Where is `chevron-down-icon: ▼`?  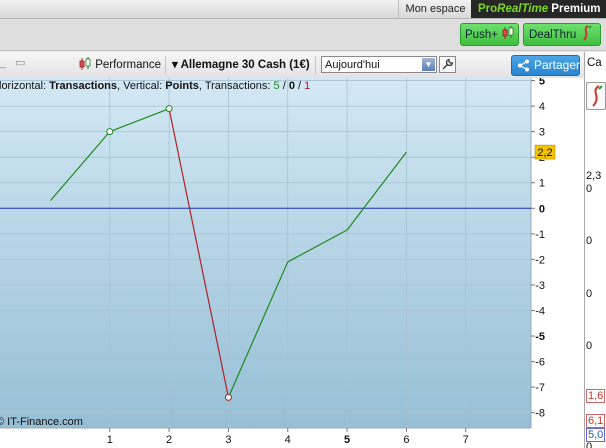 chevron-down-icon: ▼ is located at coordinates (428, 64).